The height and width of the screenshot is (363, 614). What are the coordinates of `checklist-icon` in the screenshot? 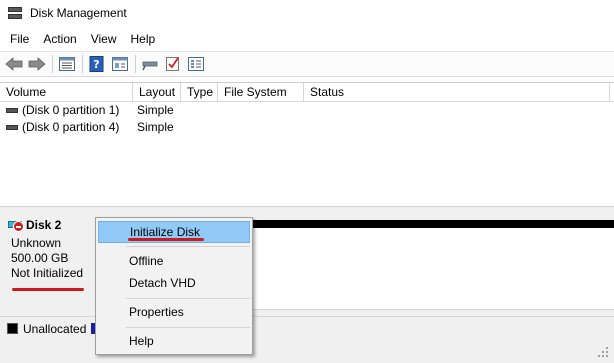 It's located at (173, 64).